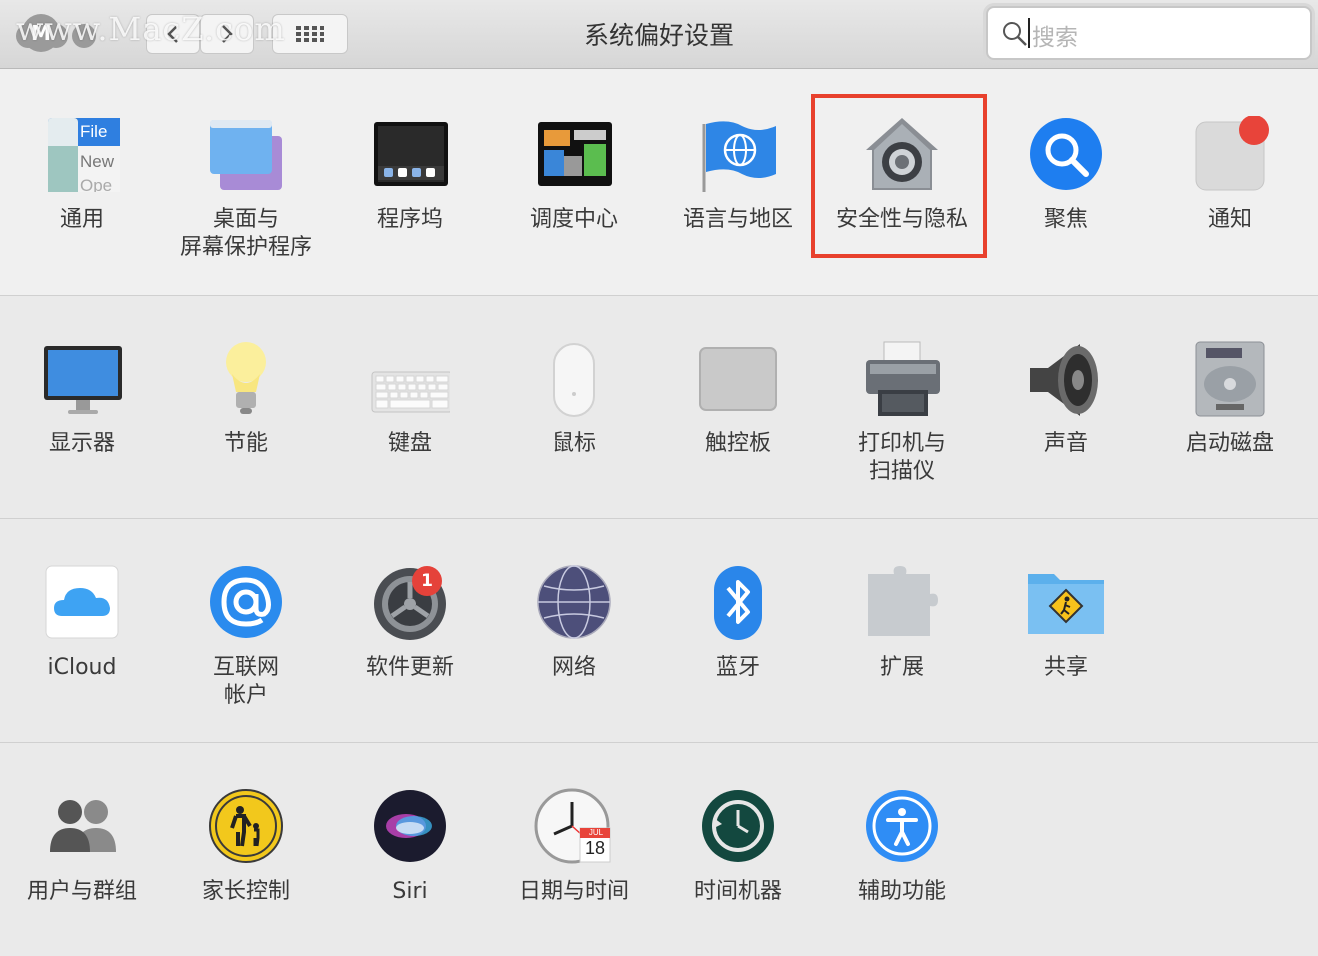  Describe the element at coordinates (1055, 38) in the screenshot. I see `search-placeholder: 搜索` at that location.